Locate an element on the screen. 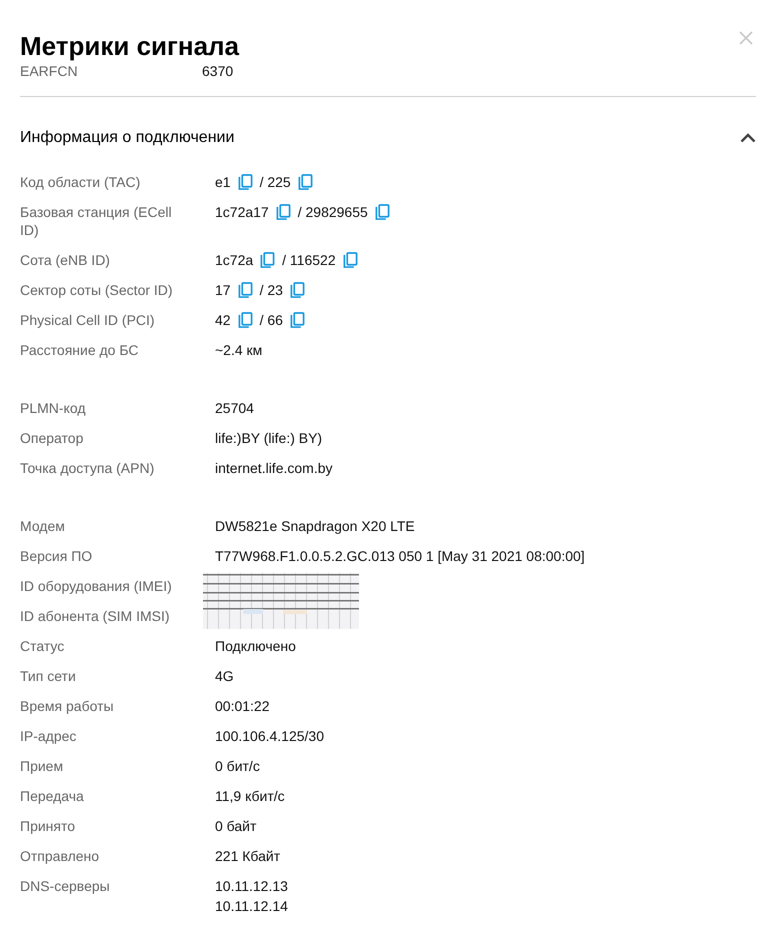 Image resolution: width=778 pixels, height=933 pixels. row-value: 17 is located at coordinates (223, 290).